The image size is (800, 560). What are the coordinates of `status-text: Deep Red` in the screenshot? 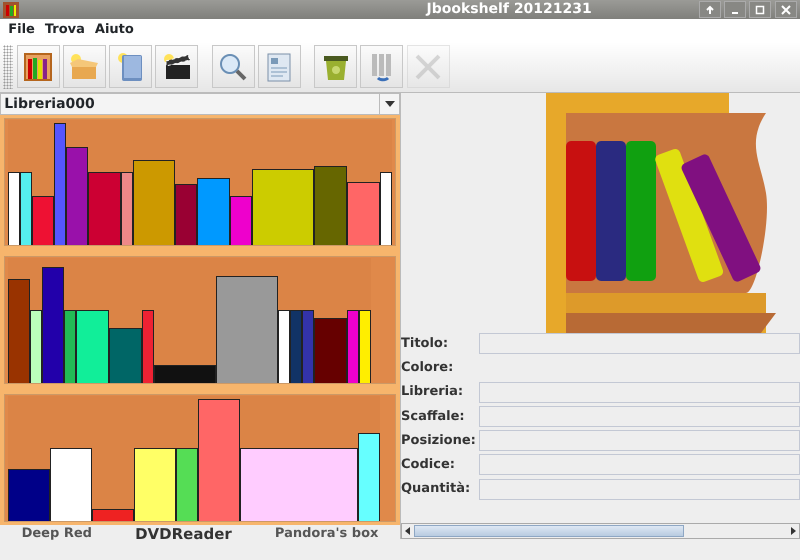 It's located at (57, 534).